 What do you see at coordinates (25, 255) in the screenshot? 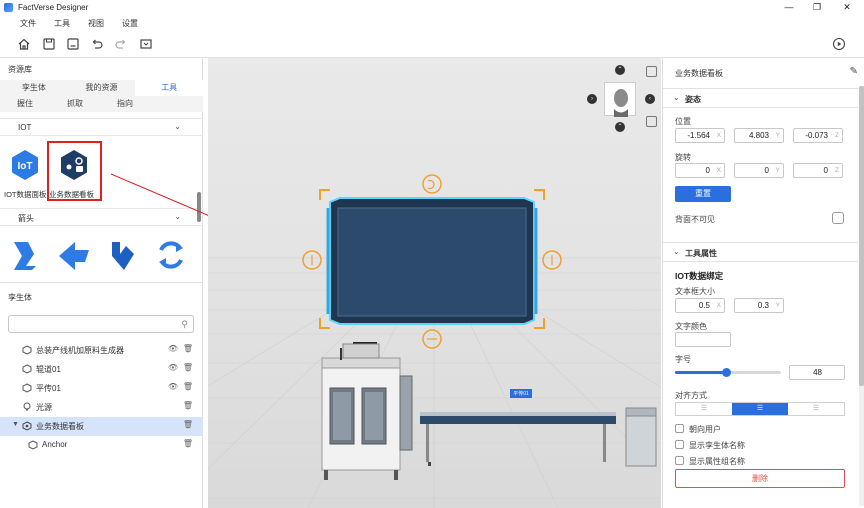
I see `arrow-tile-zigzag` at bounding box center [25, 255].